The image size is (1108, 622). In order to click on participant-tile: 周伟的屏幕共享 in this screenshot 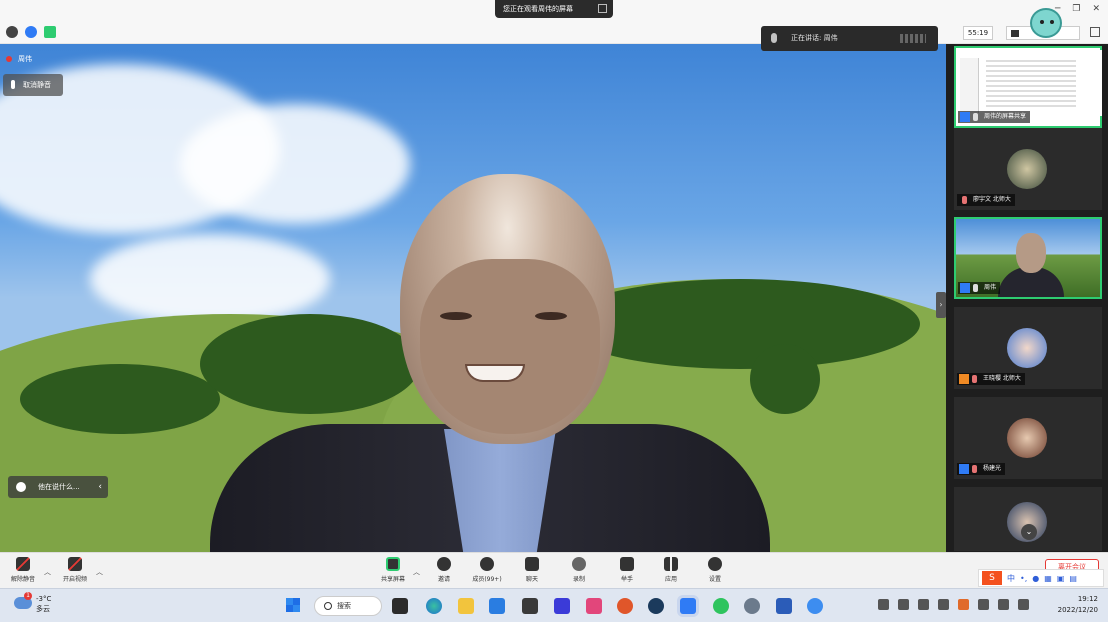, I will do `click(1028, 87)`.